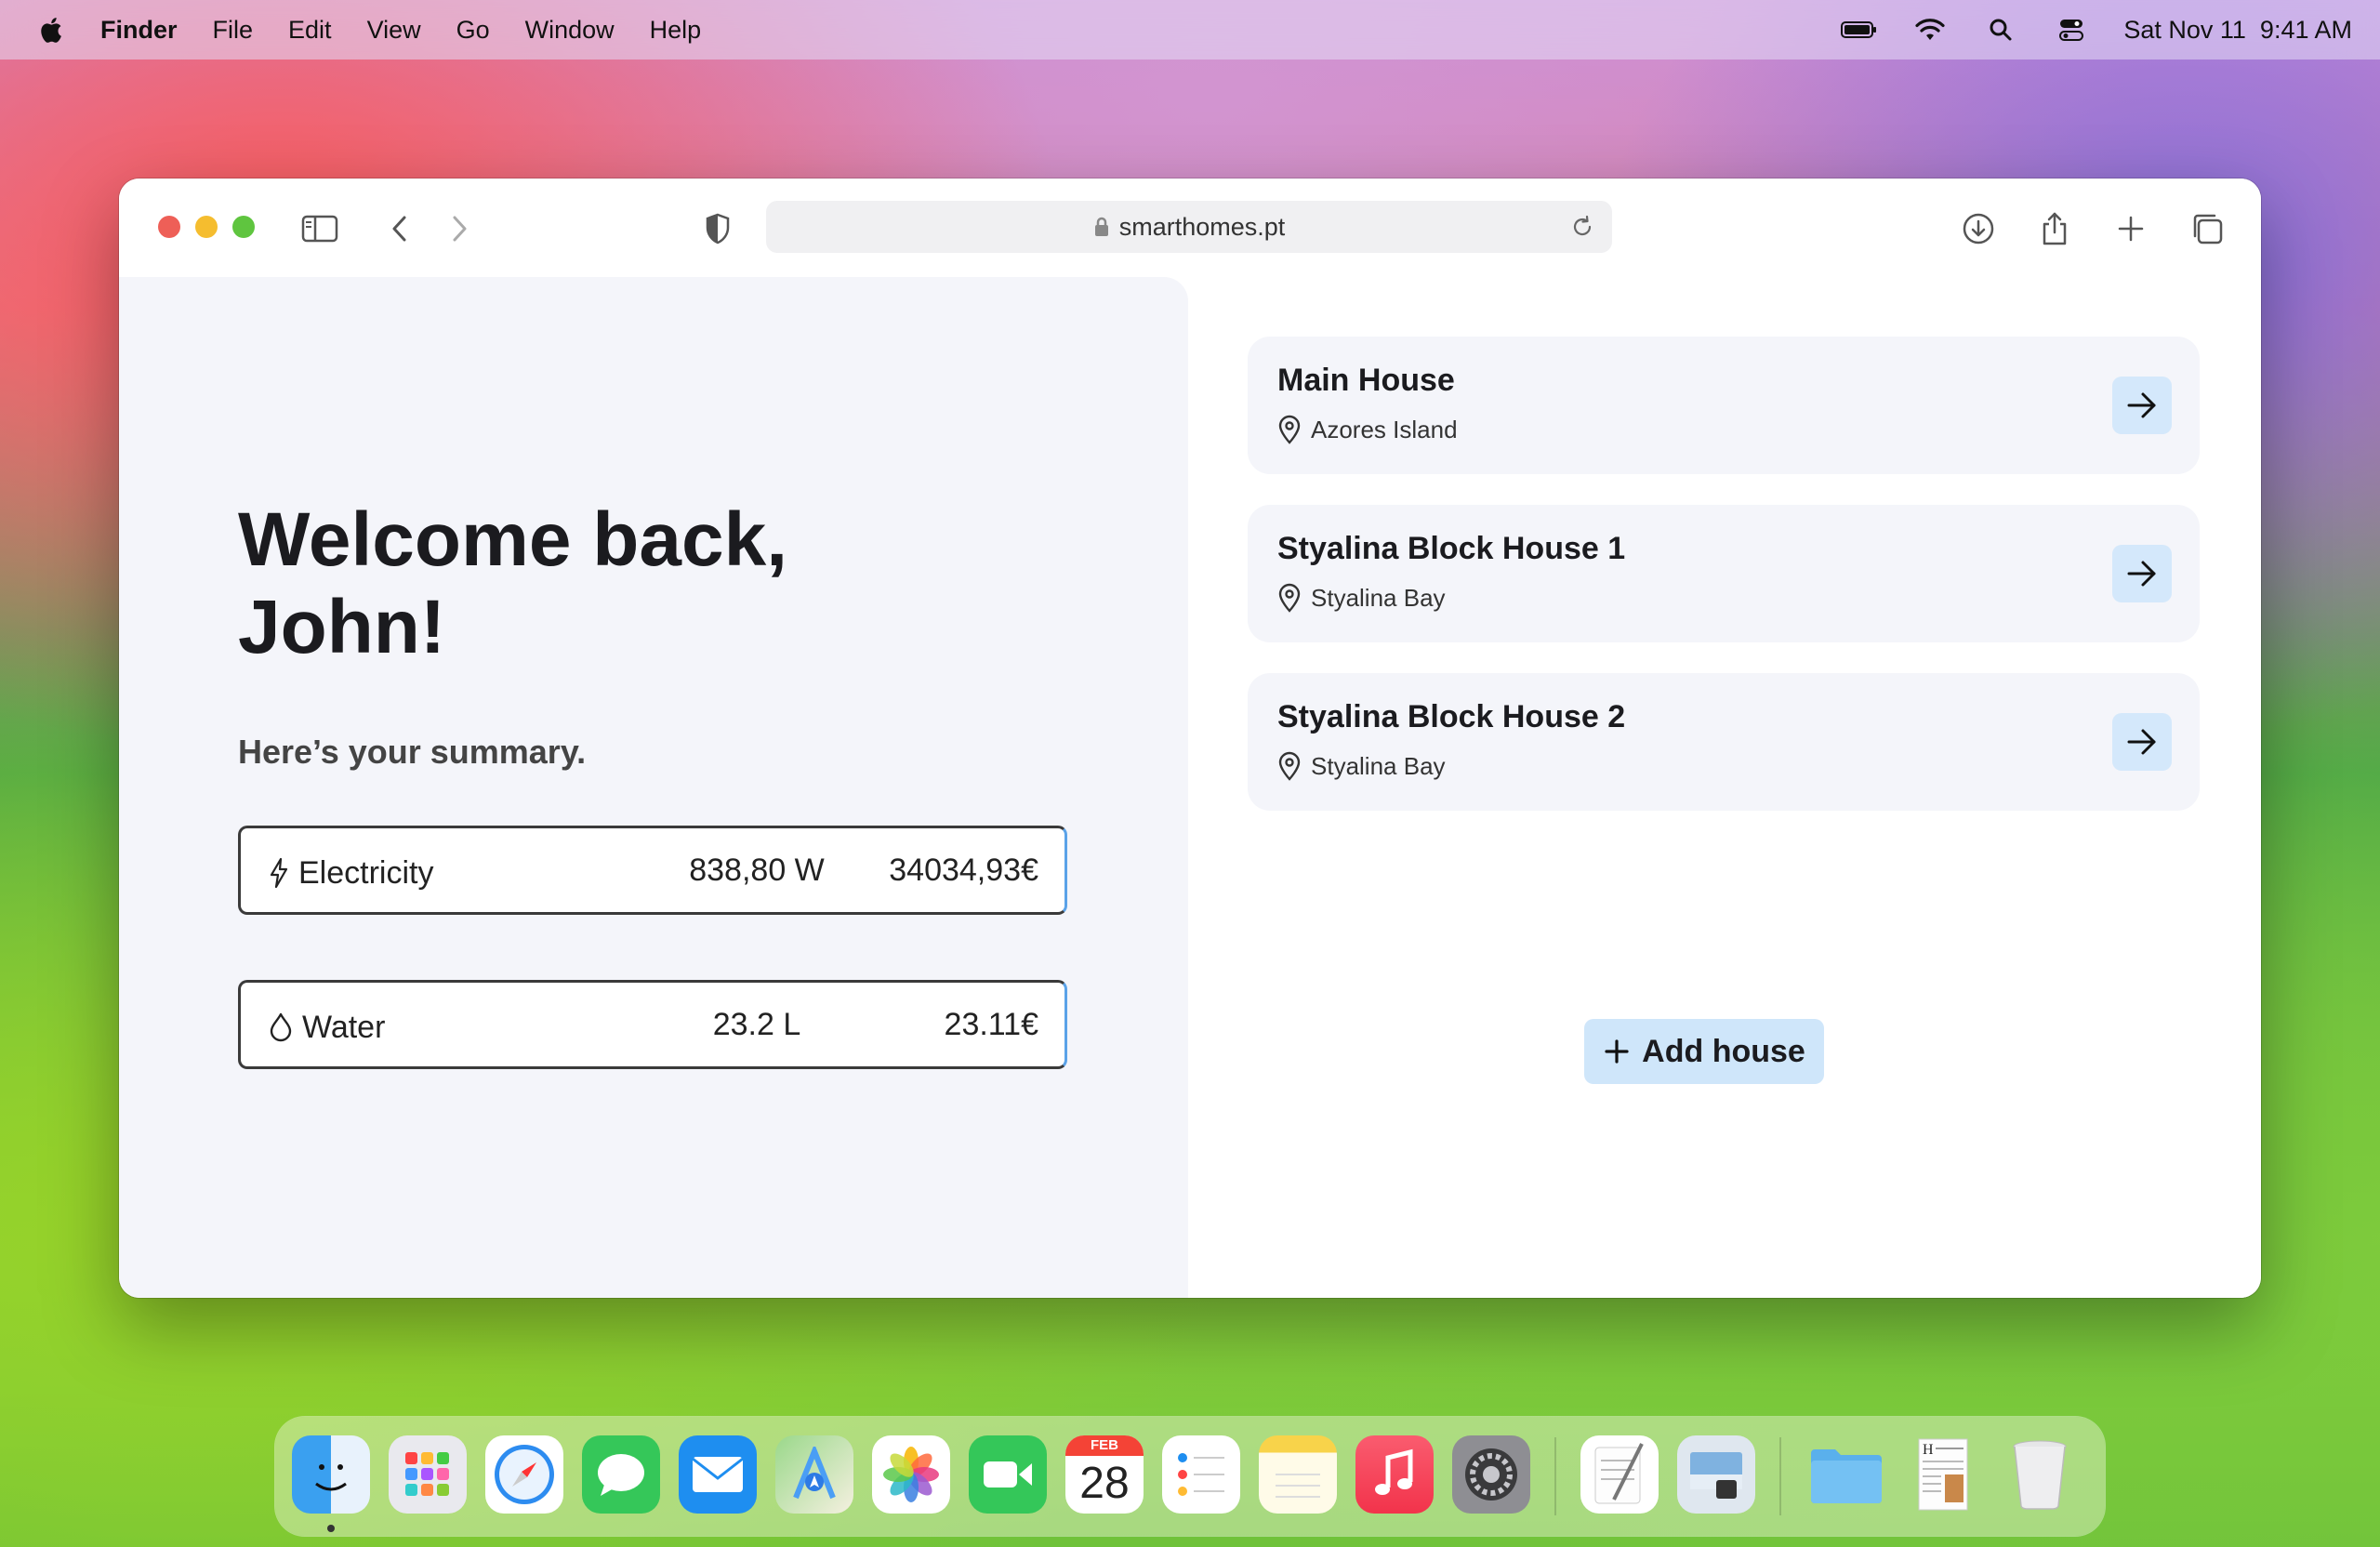 Image resolution: width=2380 pixels, height=1547 pixels. What do you see at coordinates (279, 873) in the screenshot?
I see `lightning-icon` at bounding box center [279, 873].